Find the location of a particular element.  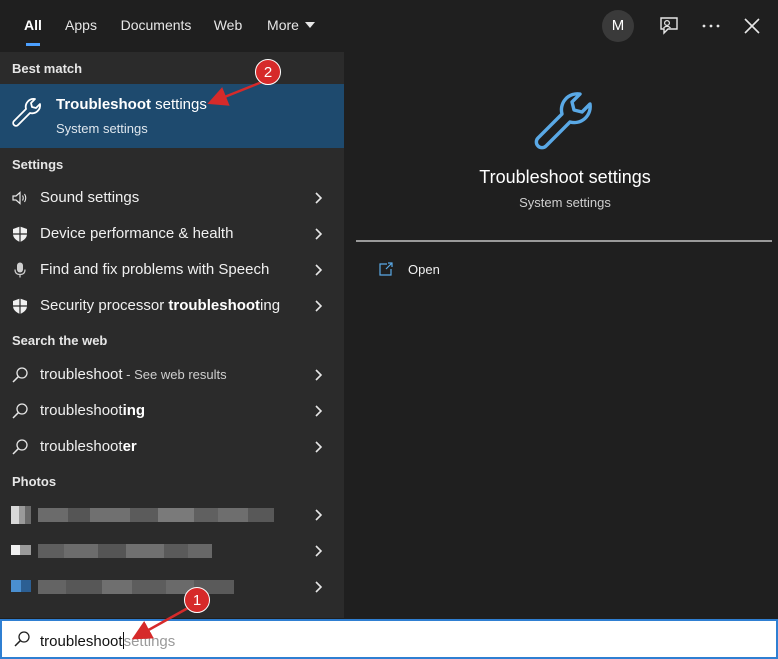

search-input: troubleshootsettings is located at coordinates (389, 639).